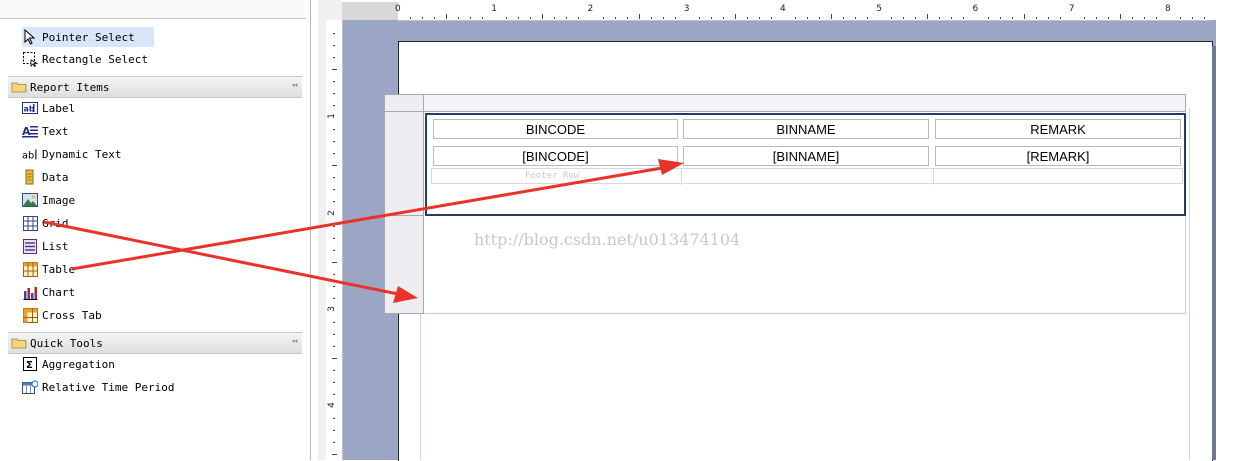 The width and height of the screenshot is (1241, 461). I want to click on report-items-section-header: Report Items ⇔, so click(155, 87).